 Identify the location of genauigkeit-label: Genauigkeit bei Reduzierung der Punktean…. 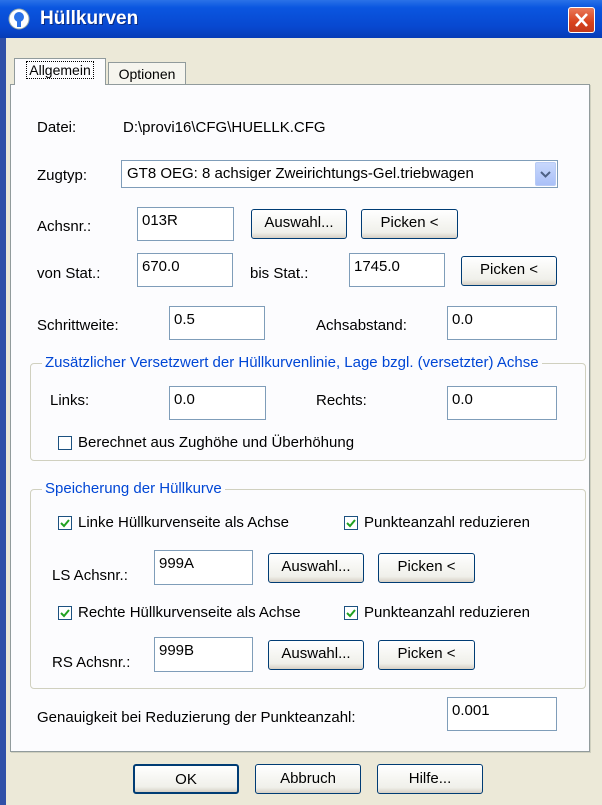
(196, 717).